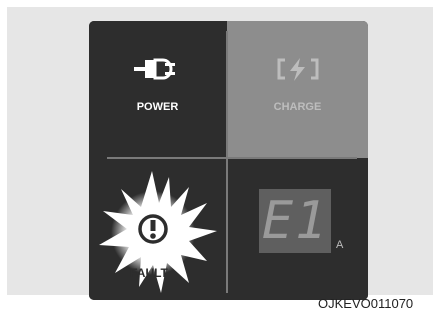 The image size is (440, 312). What do you see at coordinates (157, 107) in the screenshot?
I see `power-label: POWER` at bounding box center [157, 107].